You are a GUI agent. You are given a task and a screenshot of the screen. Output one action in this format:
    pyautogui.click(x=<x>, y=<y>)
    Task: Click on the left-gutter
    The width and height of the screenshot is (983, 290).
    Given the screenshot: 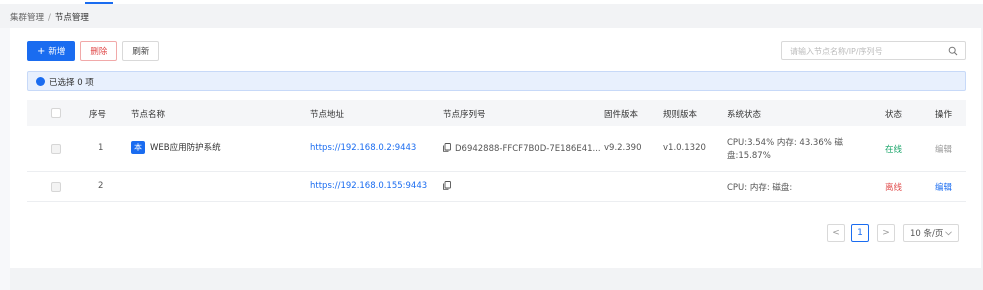 What is the action you would take?
    pyautogui.click(x=5, y=159)
    